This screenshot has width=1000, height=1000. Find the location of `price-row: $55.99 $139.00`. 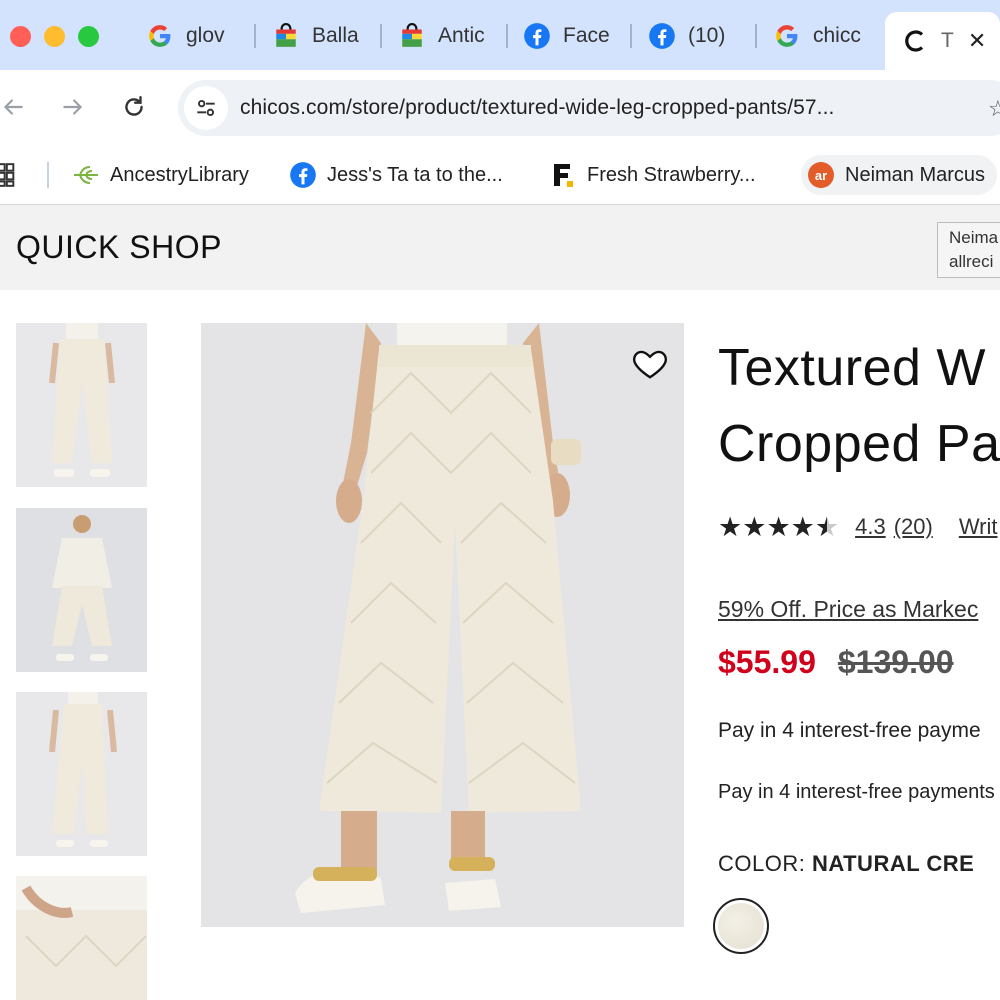

price-row: $55.99 $139.00 is located at coordinates (836, 662).